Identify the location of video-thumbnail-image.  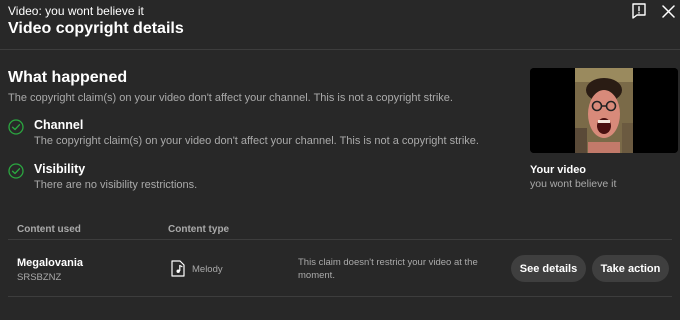
(604, 110).